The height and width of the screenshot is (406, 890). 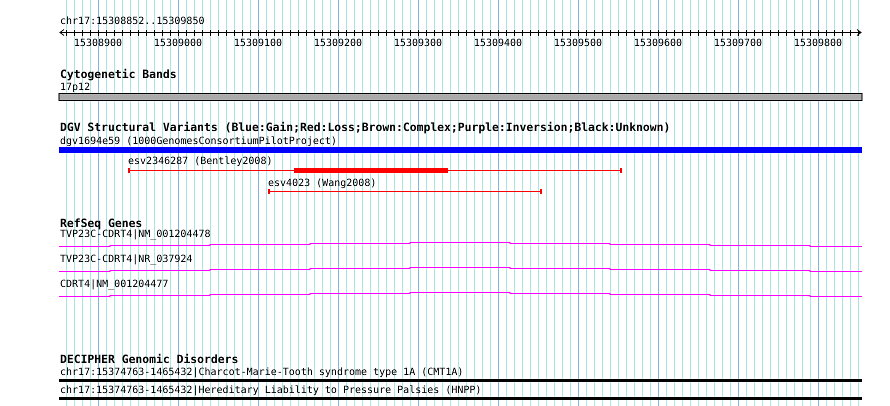 What do you see at coordinates (178, 43) in the screenshot?
I see `tick-label: 15309000` at bounding box center [178, 43].